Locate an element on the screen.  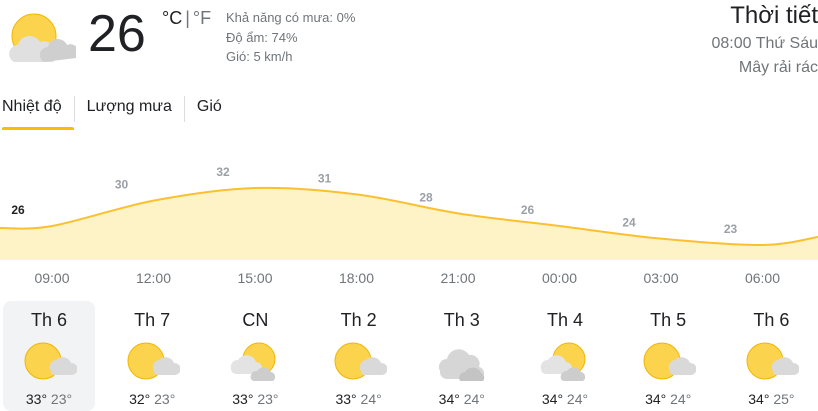
unit-toggle: °C | °F is located at coordinates (186, 18).